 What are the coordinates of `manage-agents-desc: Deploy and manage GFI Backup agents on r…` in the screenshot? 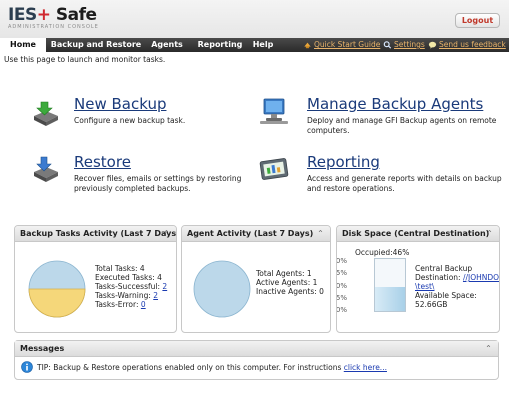 It's located at (402, 125).